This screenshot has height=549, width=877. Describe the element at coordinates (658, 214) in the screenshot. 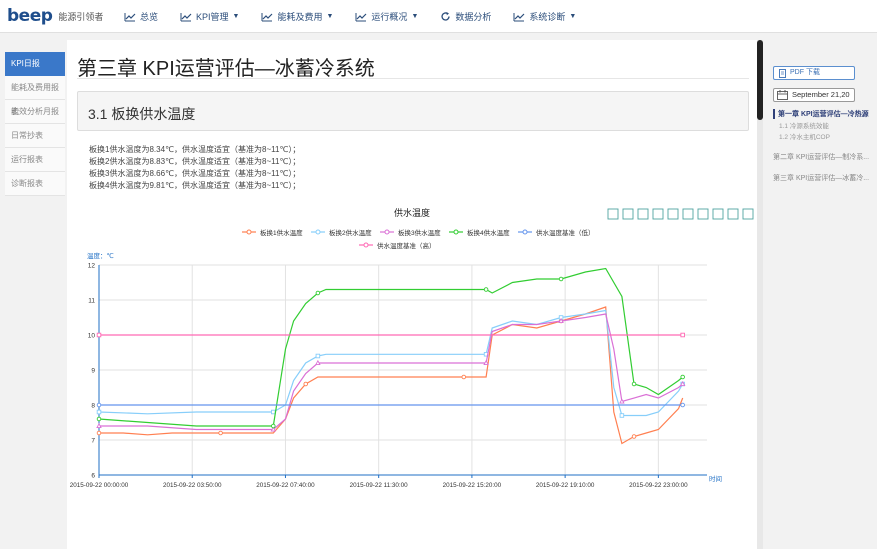

I see `tiled-icon` at that location.